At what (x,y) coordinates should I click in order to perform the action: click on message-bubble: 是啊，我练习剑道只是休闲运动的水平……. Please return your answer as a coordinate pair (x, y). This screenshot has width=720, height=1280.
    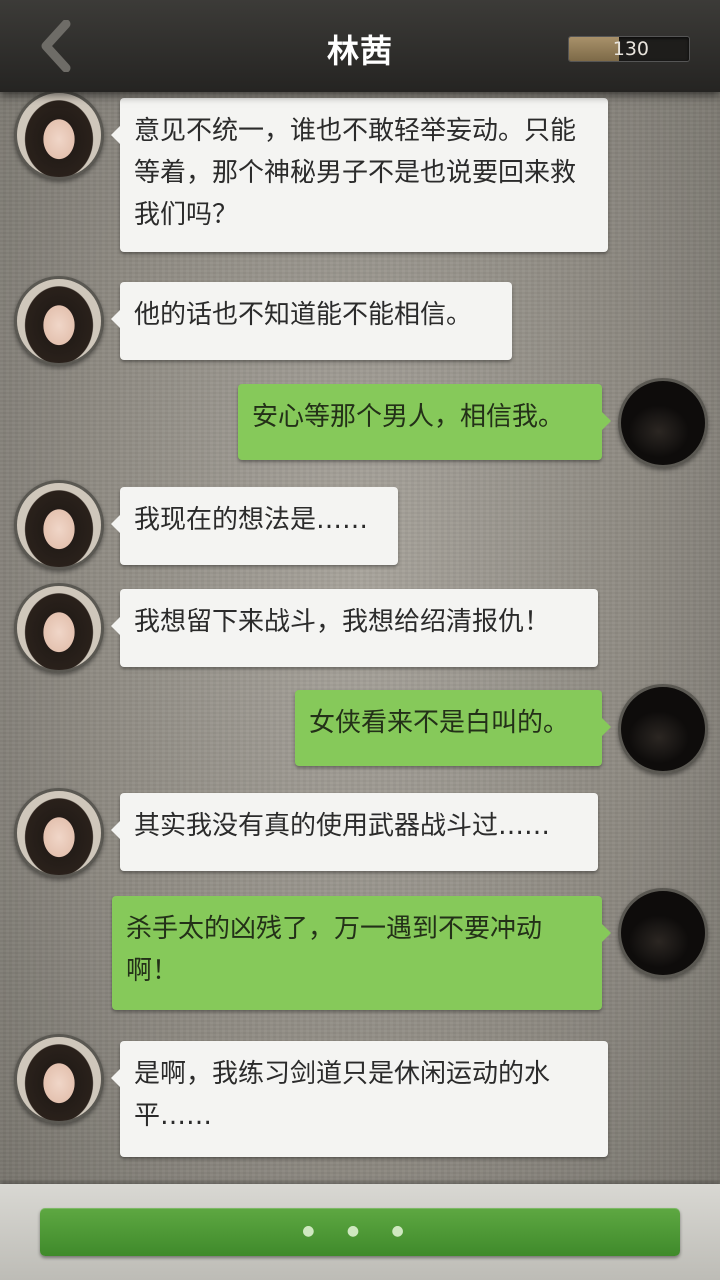
    Looking at the image, I should click on (359, 1099).